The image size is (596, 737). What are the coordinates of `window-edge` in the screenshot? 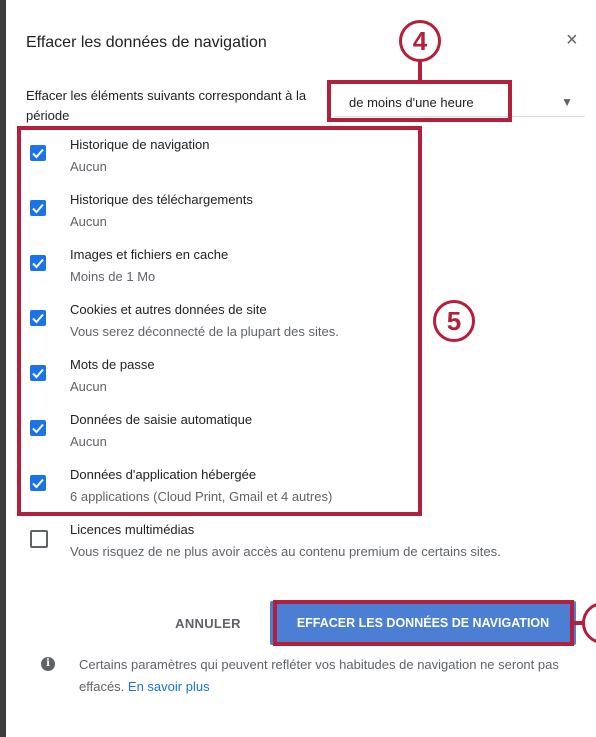 It's located at (3, 368).